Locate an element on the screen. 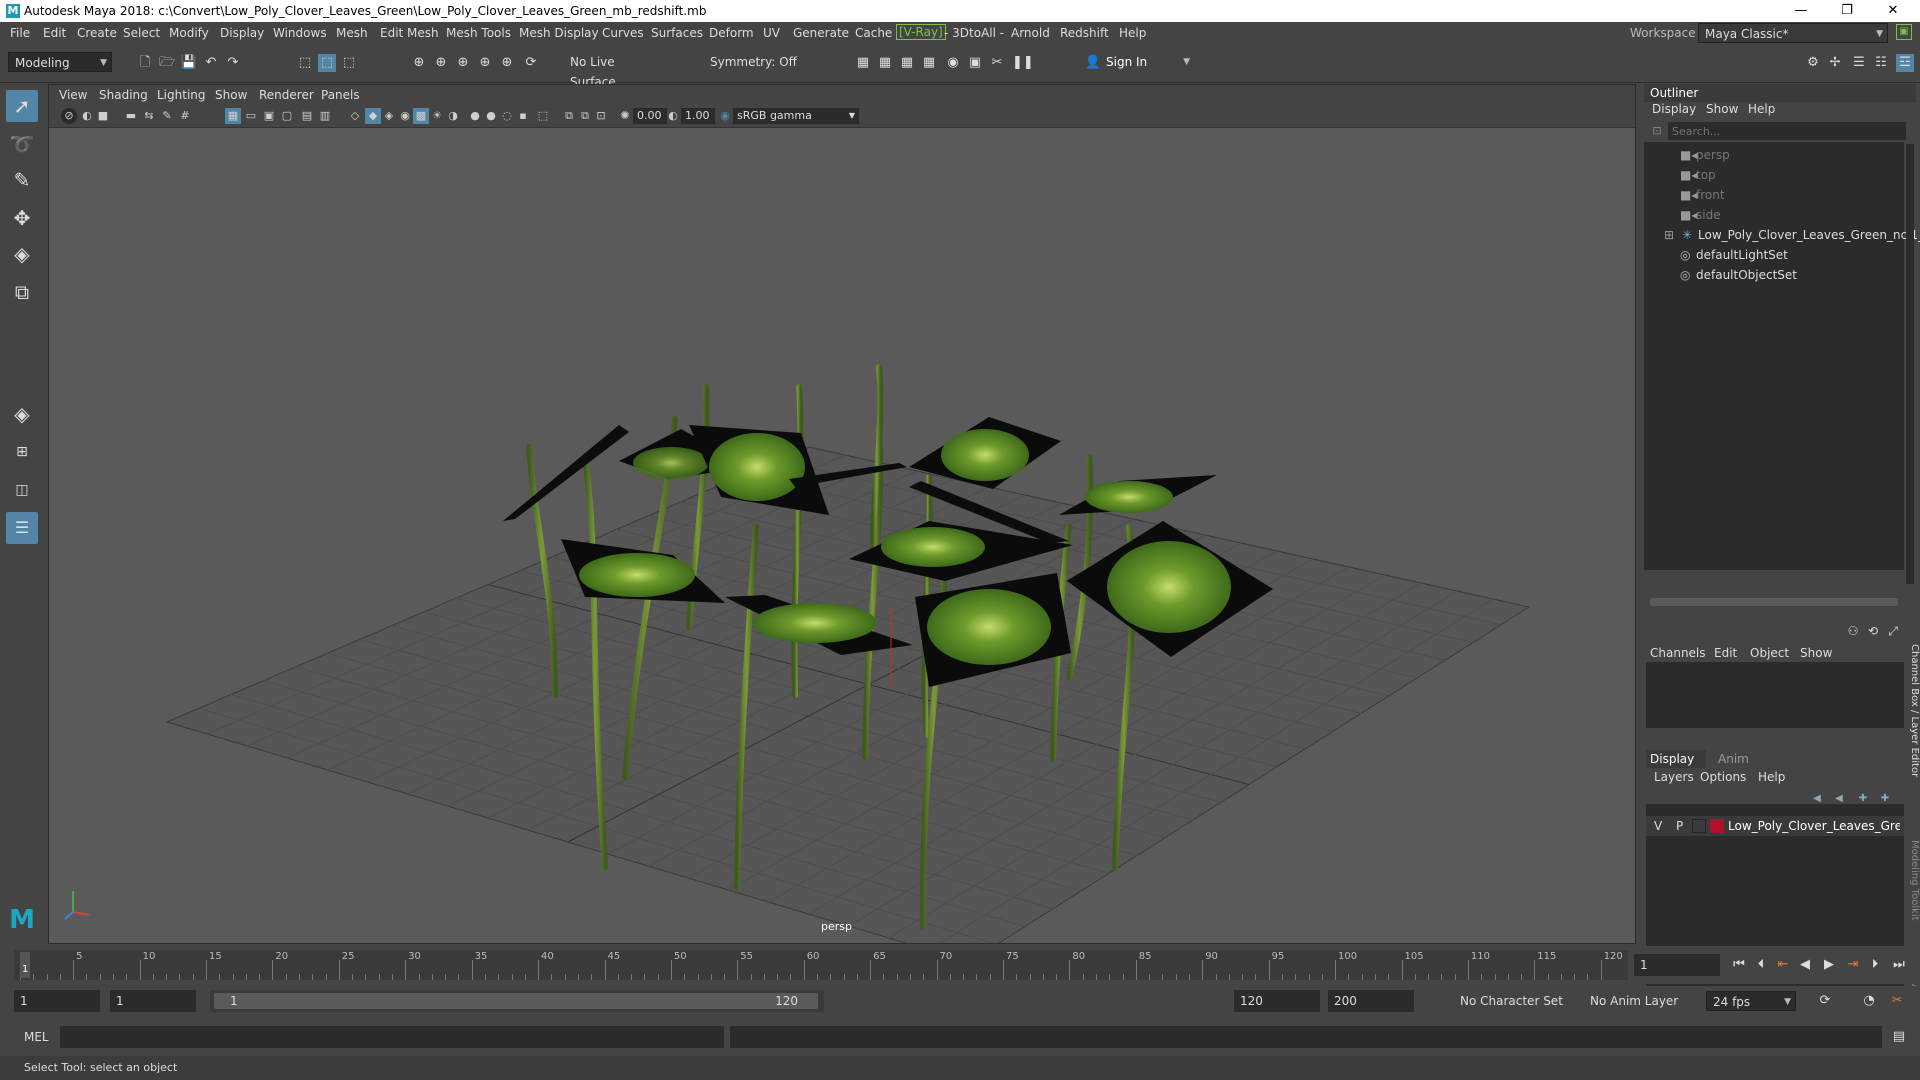  snap-grid-icon: ⊕ is located at coordinates (419, 63).